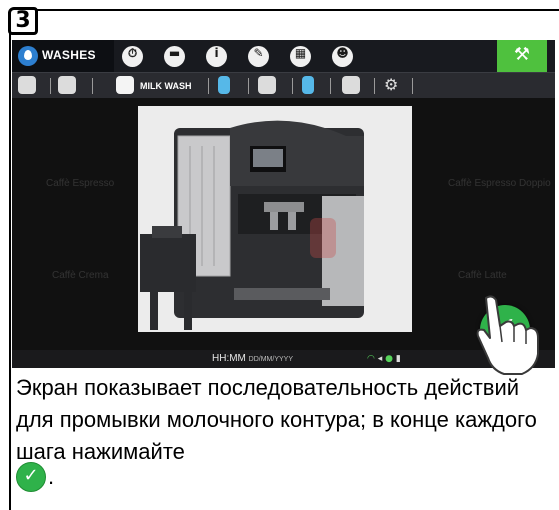  I want to click on pencil-icon: ✎, so click(258, 56).